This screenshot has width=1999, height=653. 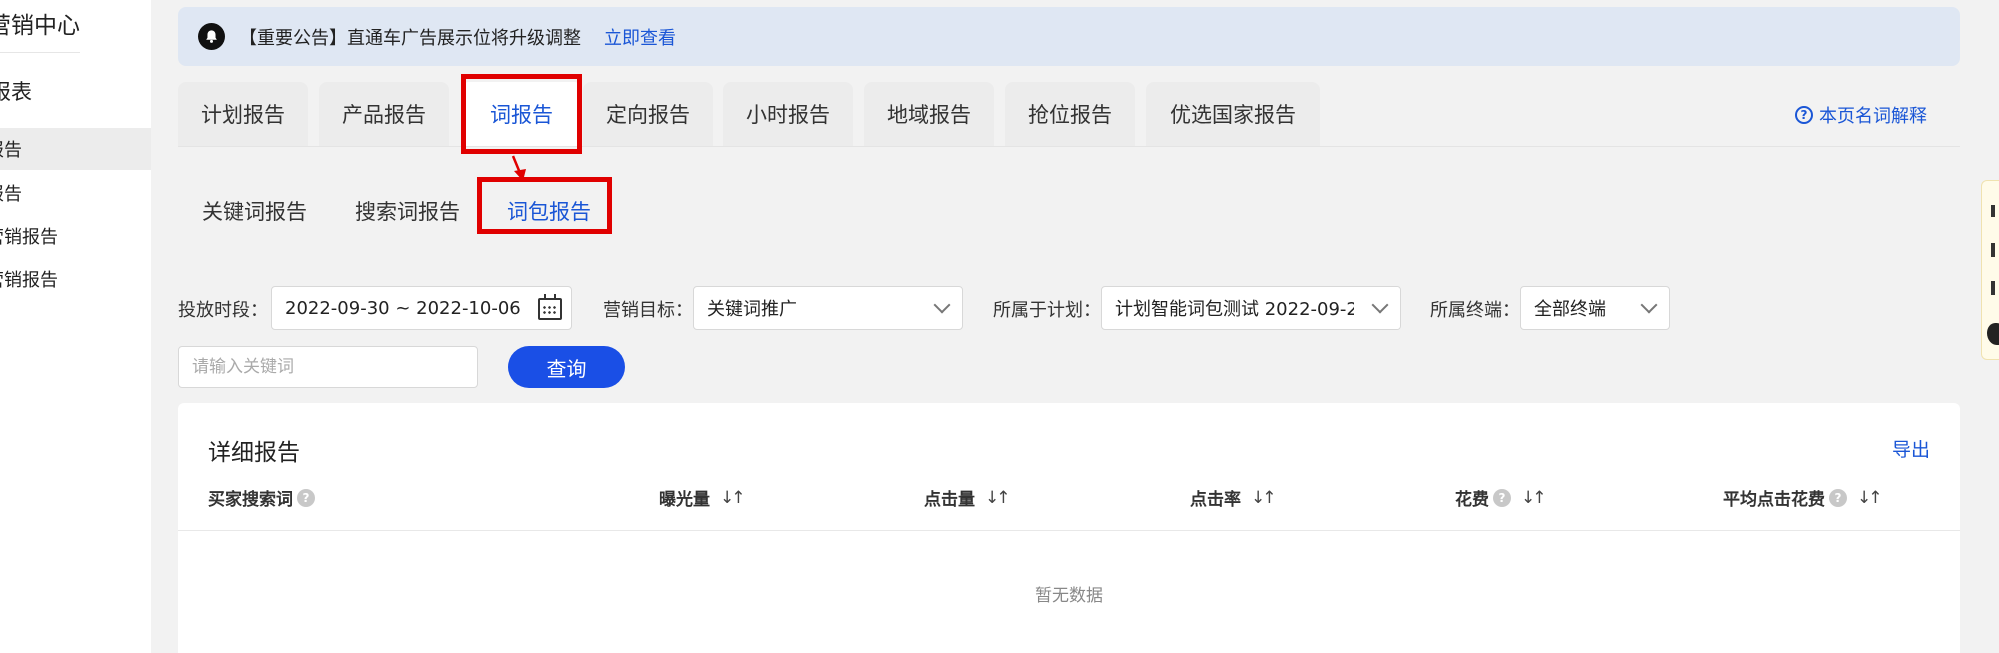 What do you see at coordinates (11, 193) in the screenshot?
I see `sidebar-item-report-2: 报告` at bounding box center [11, 193].